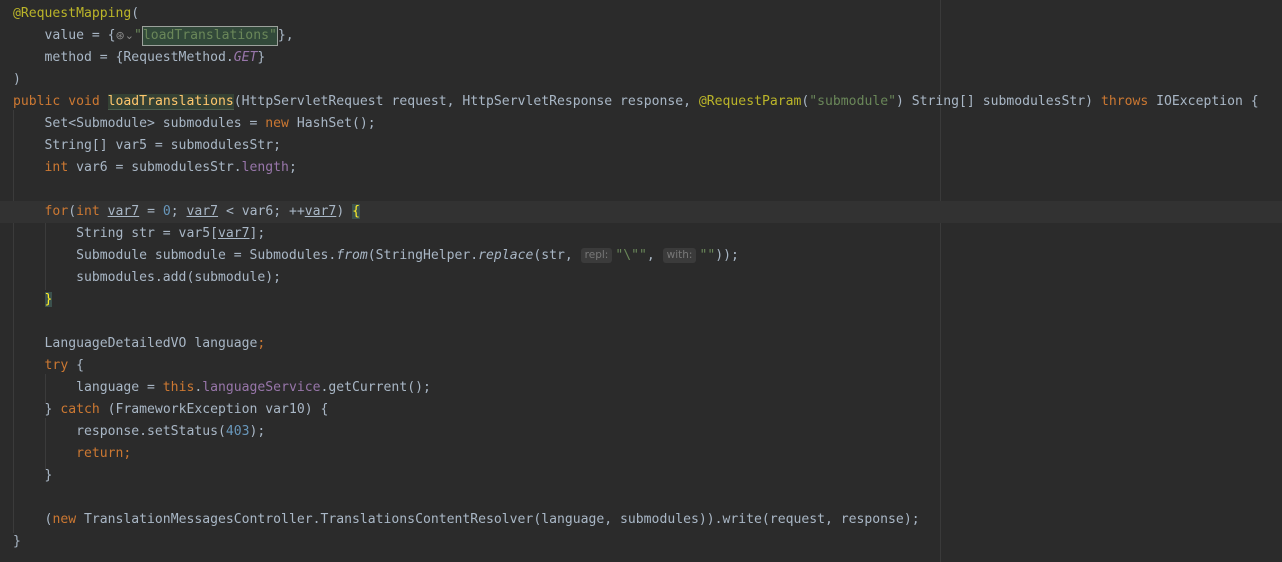  Describe the element at coordinates (171, 233) in the screenshot. I see `code-line: String str = var5[var7];` at that location.